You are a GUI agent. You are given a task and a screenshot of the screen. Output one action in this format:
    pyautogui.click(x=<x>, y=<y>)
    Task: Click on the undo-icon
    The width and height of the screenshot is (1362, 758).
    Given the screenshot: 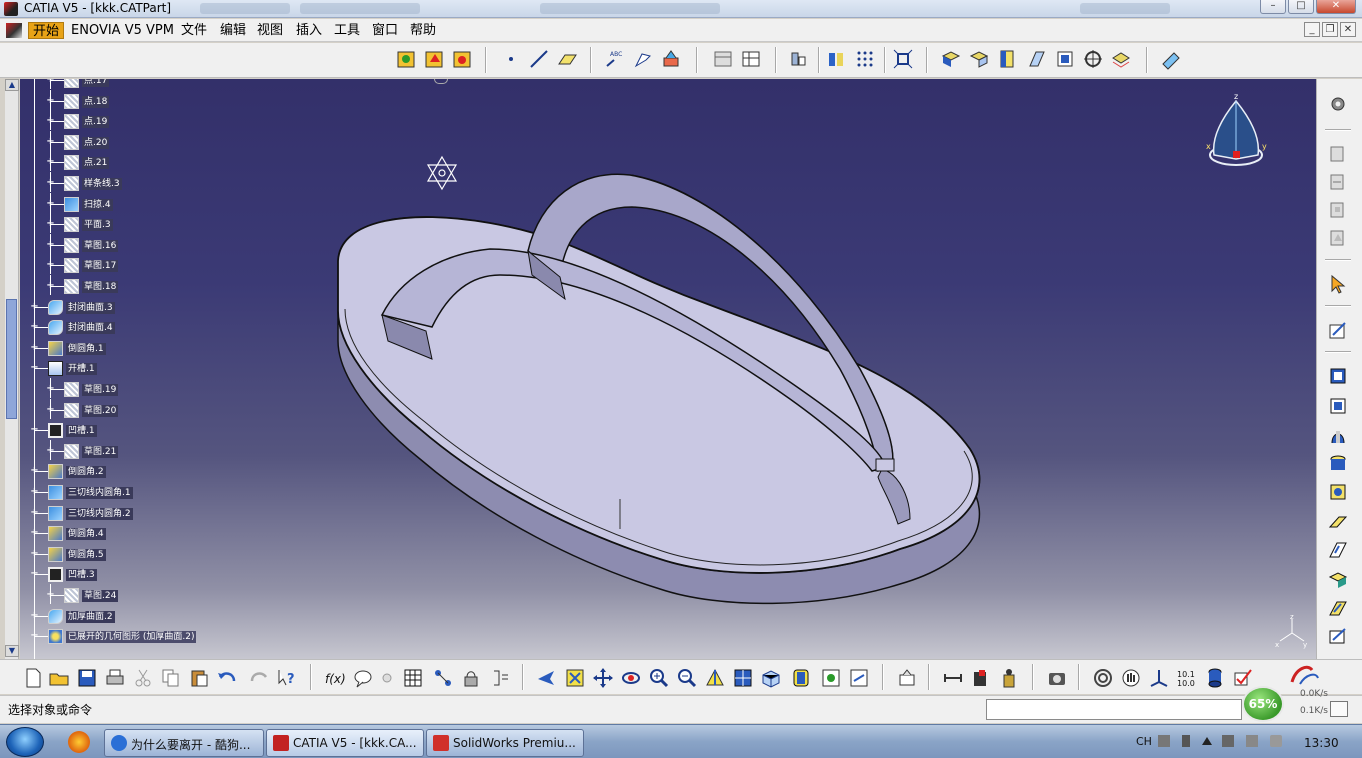 What is the action you would take?
    pyautogui.click(x=227, y=678)
    